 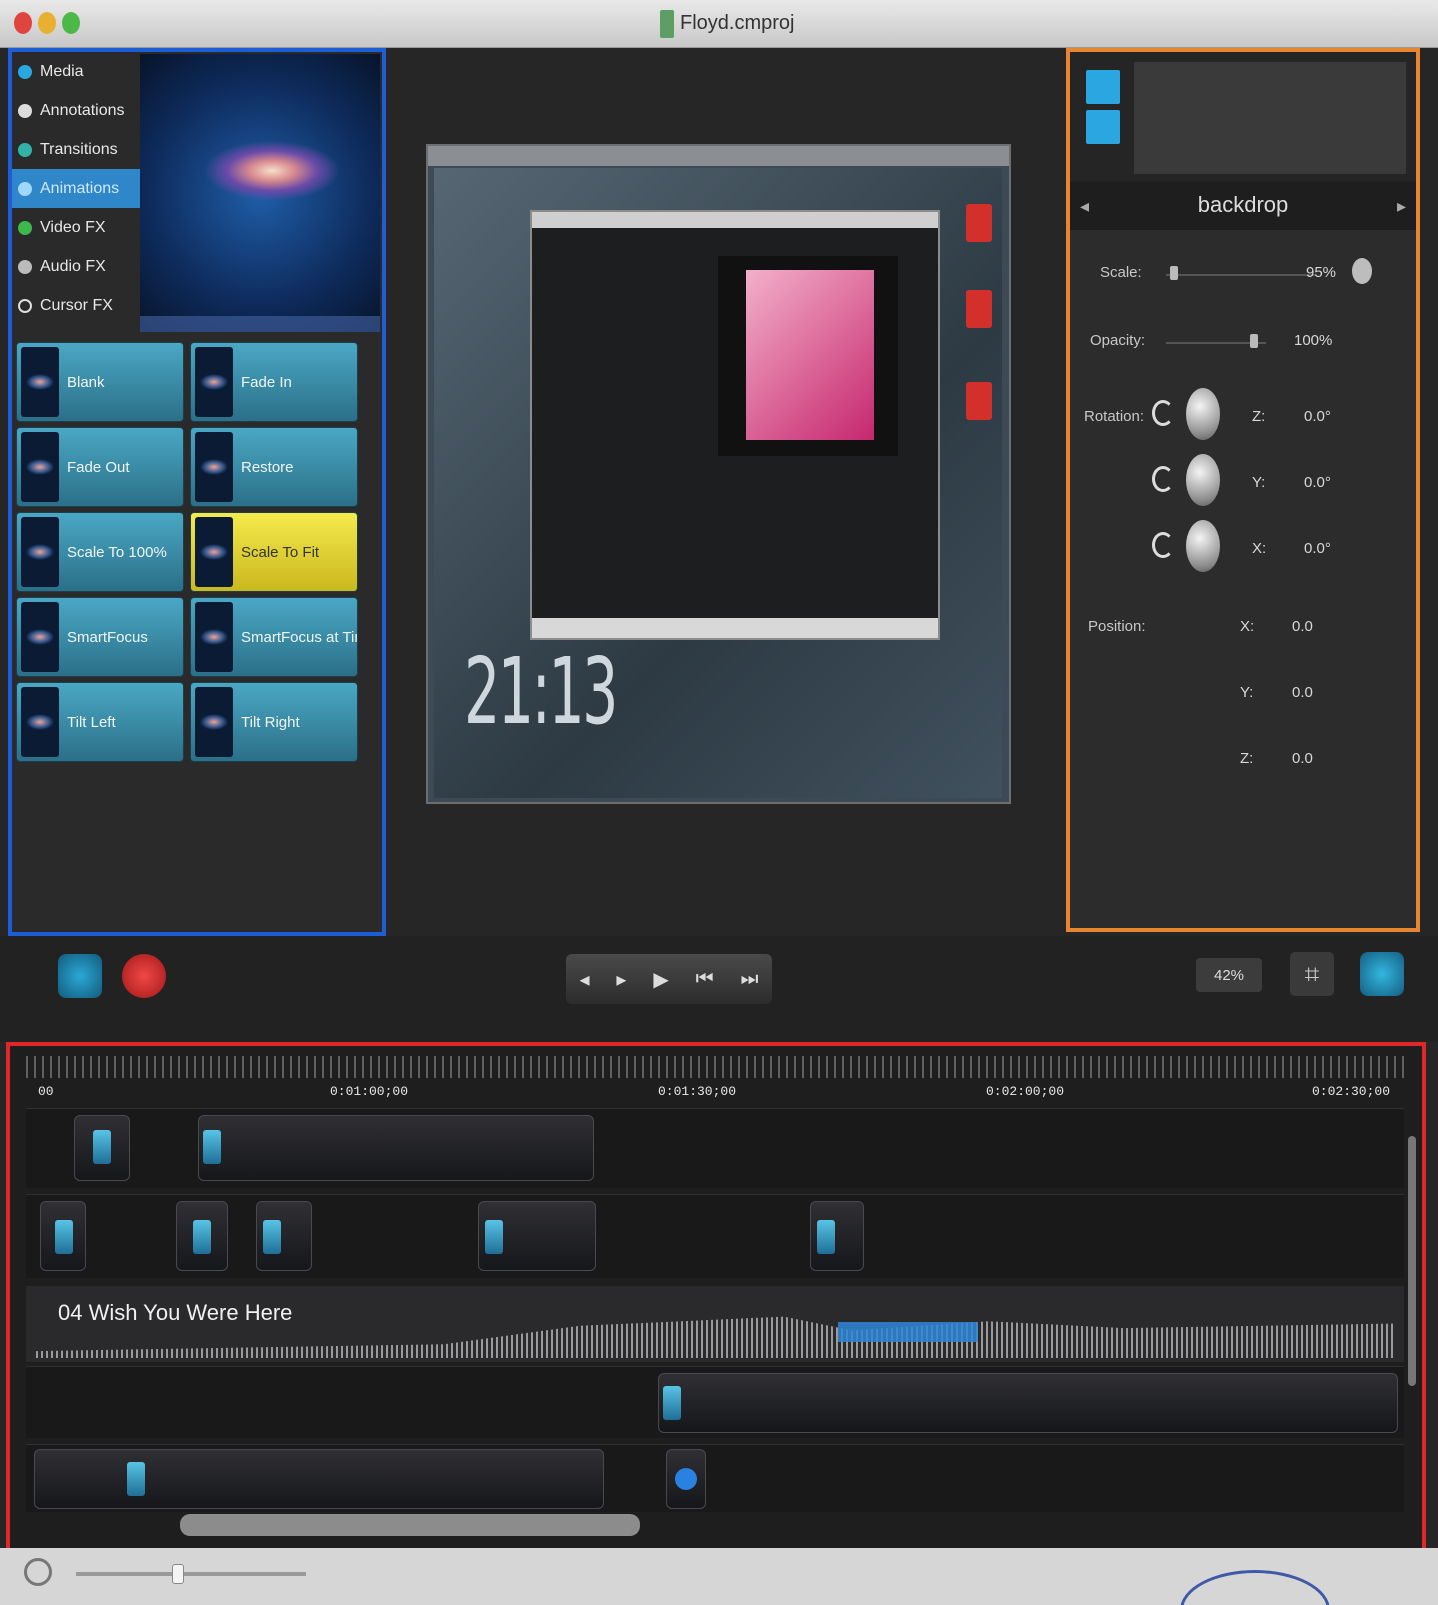 I want to click on category-transitions: Transitions, so click(x=76, y=149).